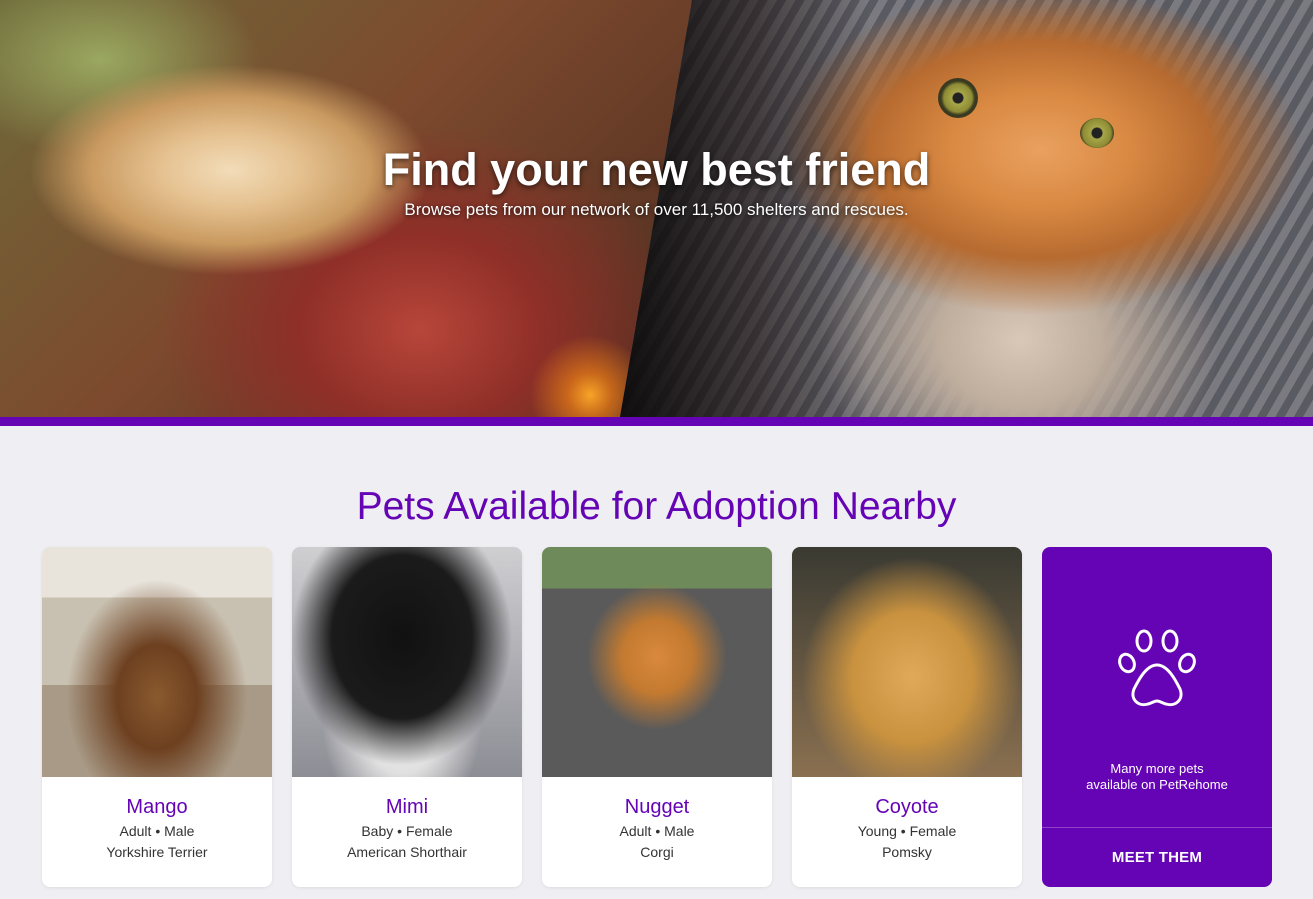  Describe the element at coordinates (656, 169) in the screenshot. I see `hero-title: Find your new best friend` at that location.